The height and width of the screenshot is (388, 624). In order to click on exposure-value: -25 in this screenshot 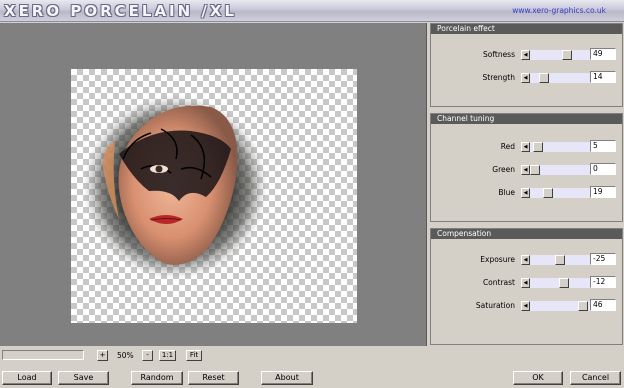, I will do `click(603, 259)`.